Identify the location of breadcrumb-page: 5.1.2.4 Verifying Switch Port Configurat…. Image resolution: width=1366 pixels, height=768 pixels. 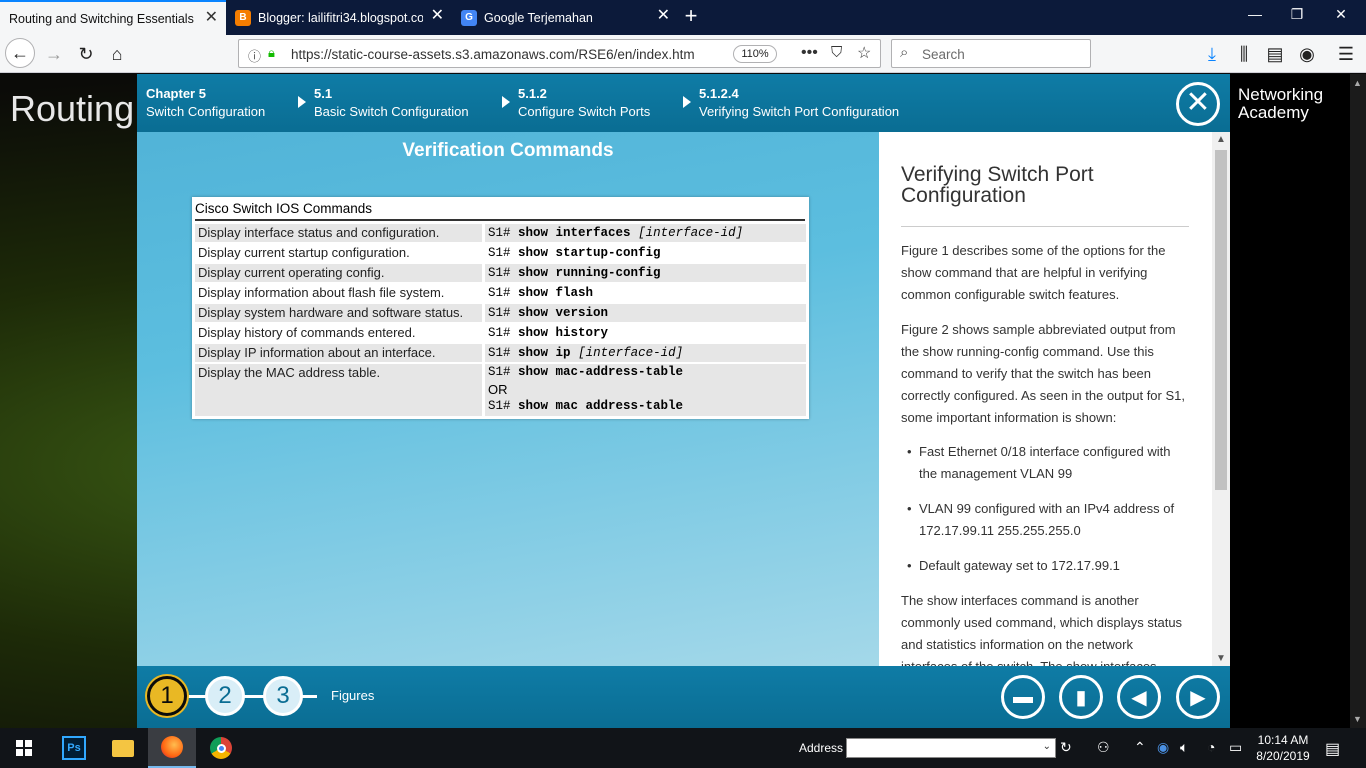
(799, 103).